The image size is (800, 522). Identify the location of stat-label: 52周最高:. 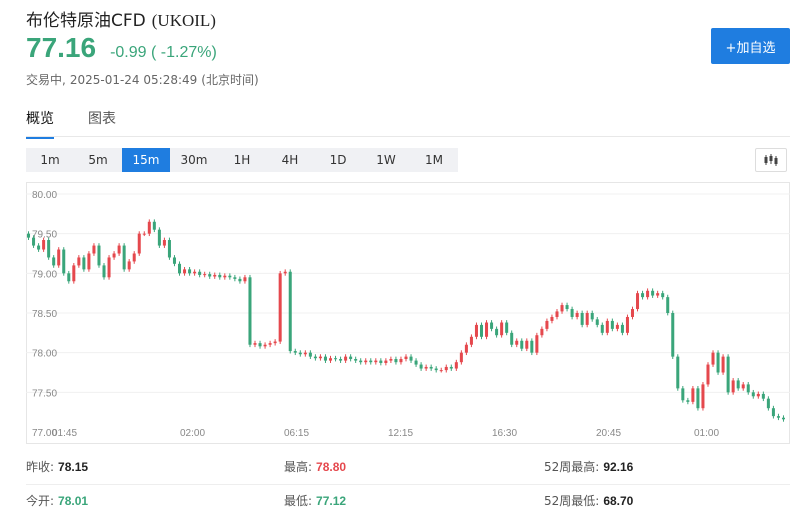
(572, 467).